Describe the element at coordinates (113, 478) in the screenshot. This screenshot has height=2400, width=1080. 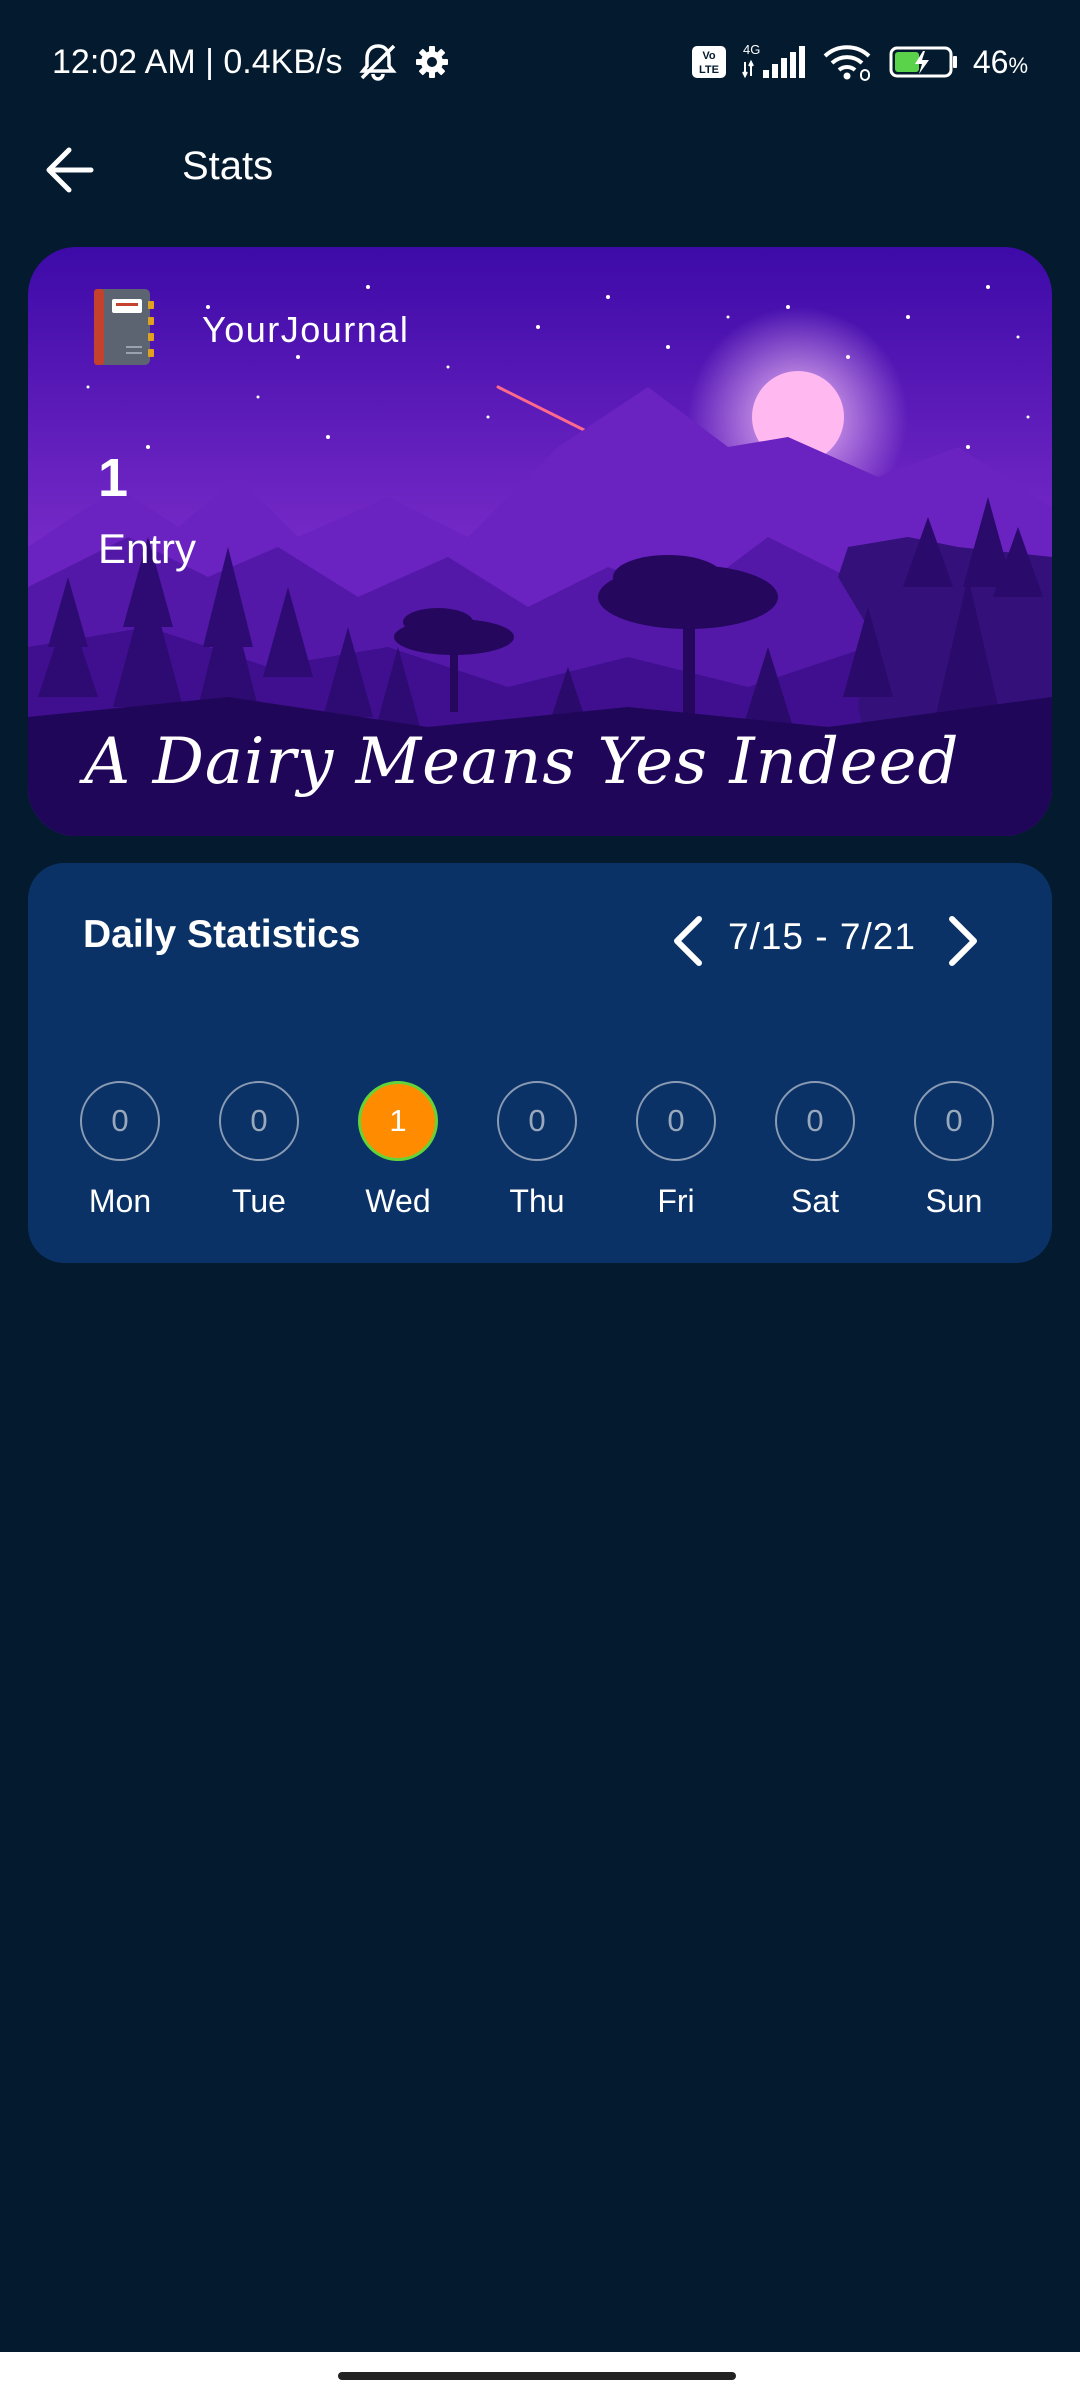
I see `entry-count: 1` at that location.